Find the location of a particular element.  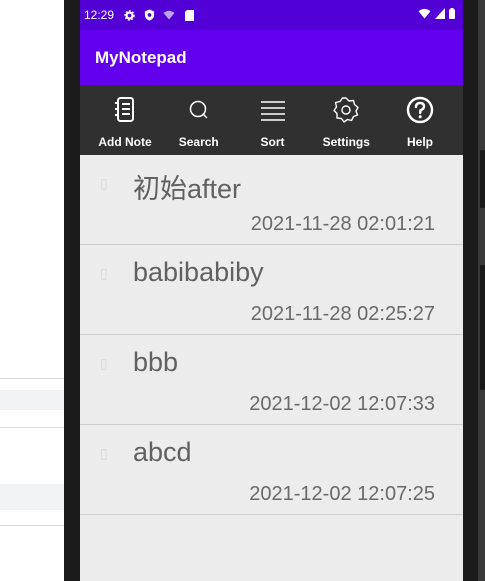

help-label: Help is located at coordinates (419, 142).